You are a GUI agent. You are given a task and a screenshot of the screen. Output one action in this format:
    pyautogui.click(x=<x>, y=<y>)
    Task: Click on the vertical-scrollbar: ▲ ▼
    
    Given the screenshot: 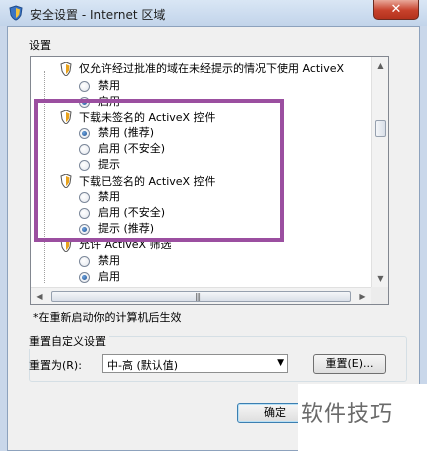 What is the action you would take?
    pyautogui.click(x=379, y=172)
    